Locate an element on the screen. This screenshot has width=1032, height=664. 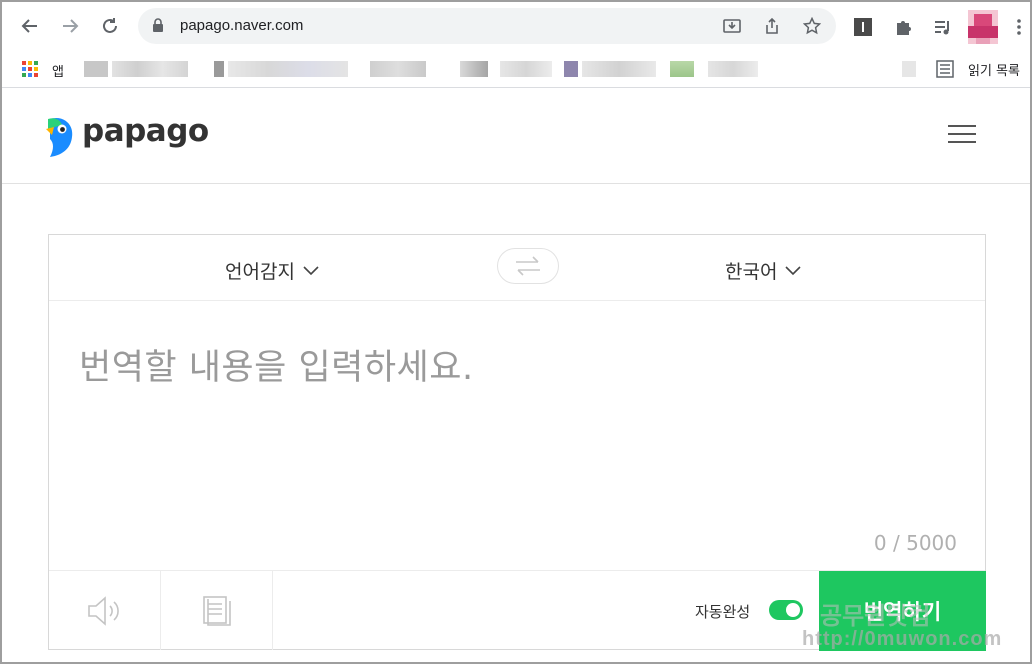
bookmarks-bar: 앱 읽기 목록 is located at coordinates (516, 70).